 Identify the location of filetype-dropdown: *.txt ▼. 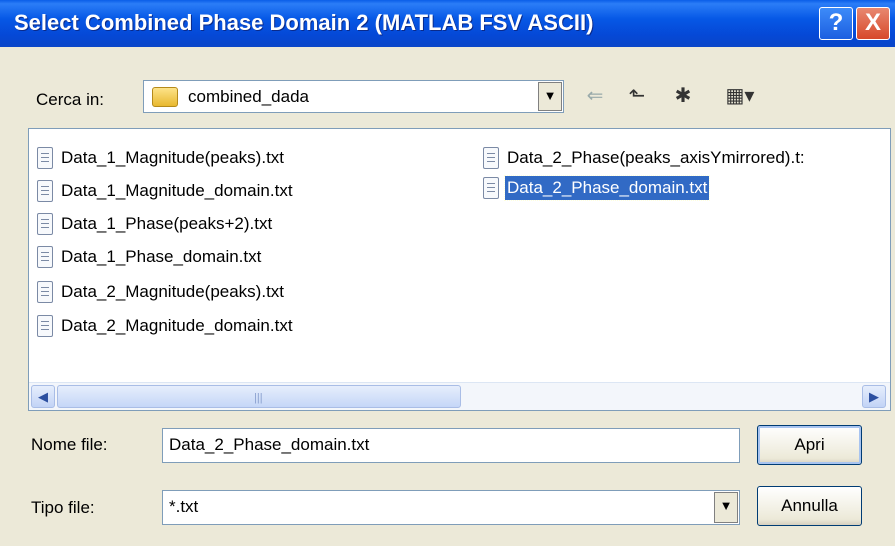
(451, 507).